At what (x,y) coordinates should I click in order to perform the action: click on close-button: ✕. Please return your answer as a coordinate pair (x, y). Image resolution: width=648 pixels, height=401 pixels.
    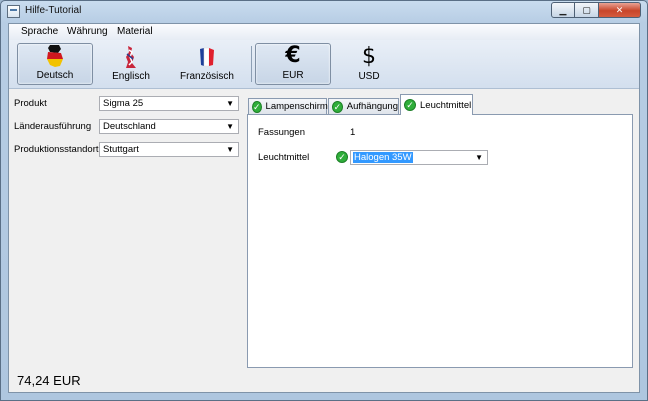
    Looking at the image, I should click on (620, 10).